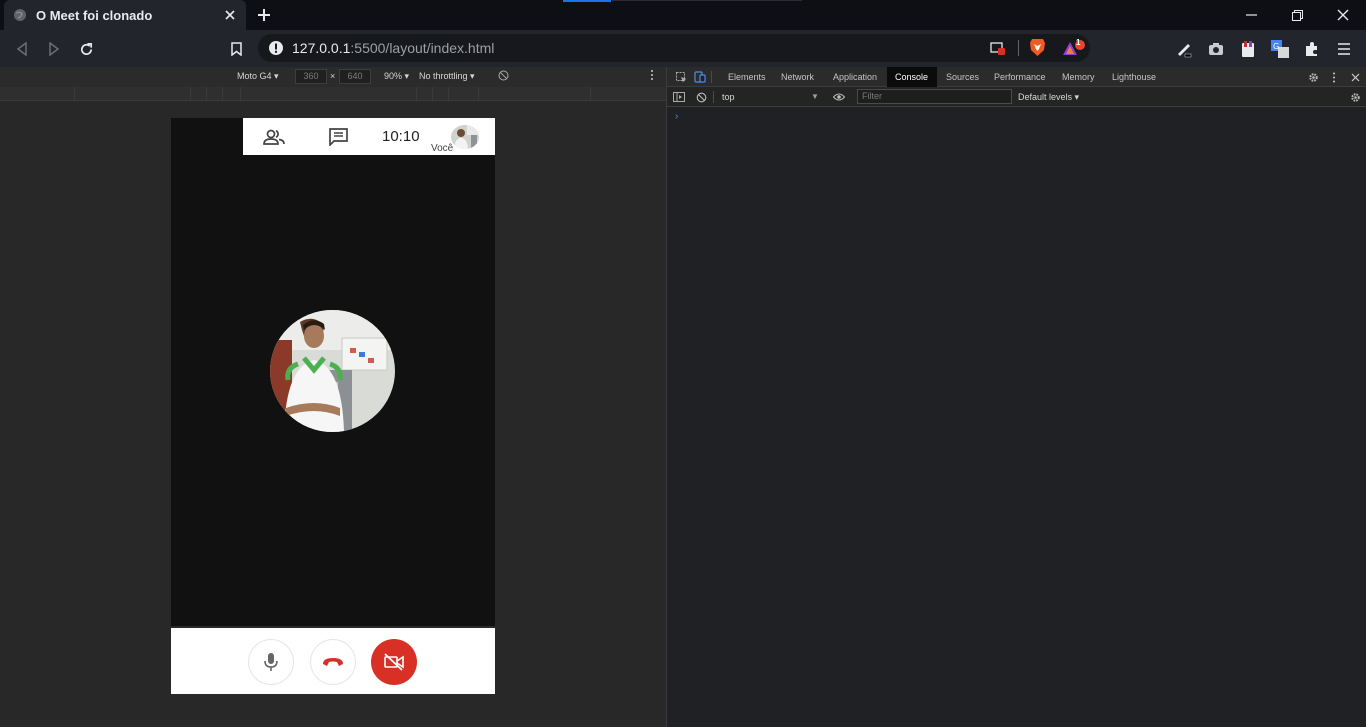  Describe the element at coordinates (1184, 49) in the screenshot. I see `pen-extension-icon` at that location.